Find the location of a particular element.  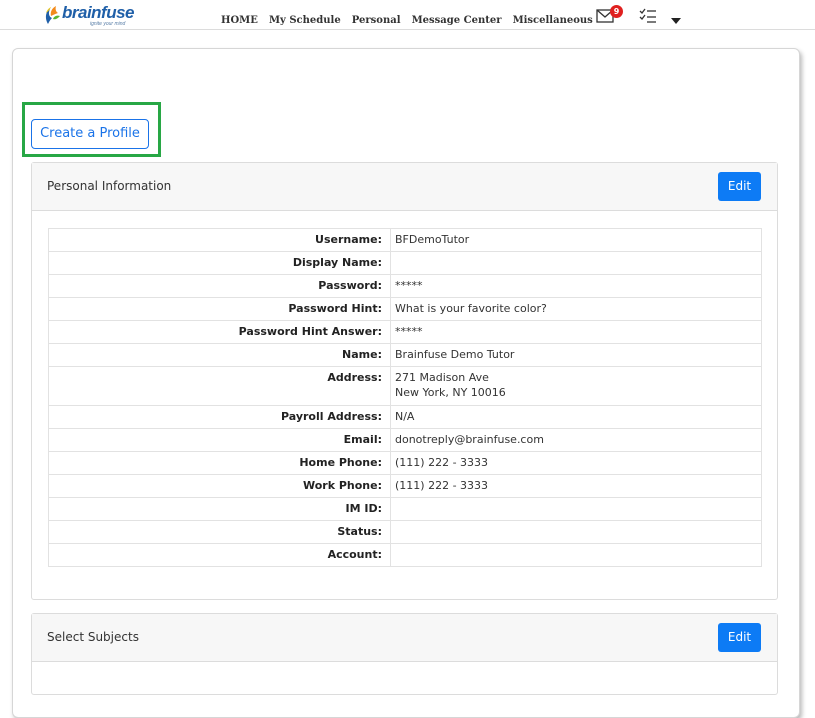

nav-link-message-center: Message Center is located at coordinates (457, 21).